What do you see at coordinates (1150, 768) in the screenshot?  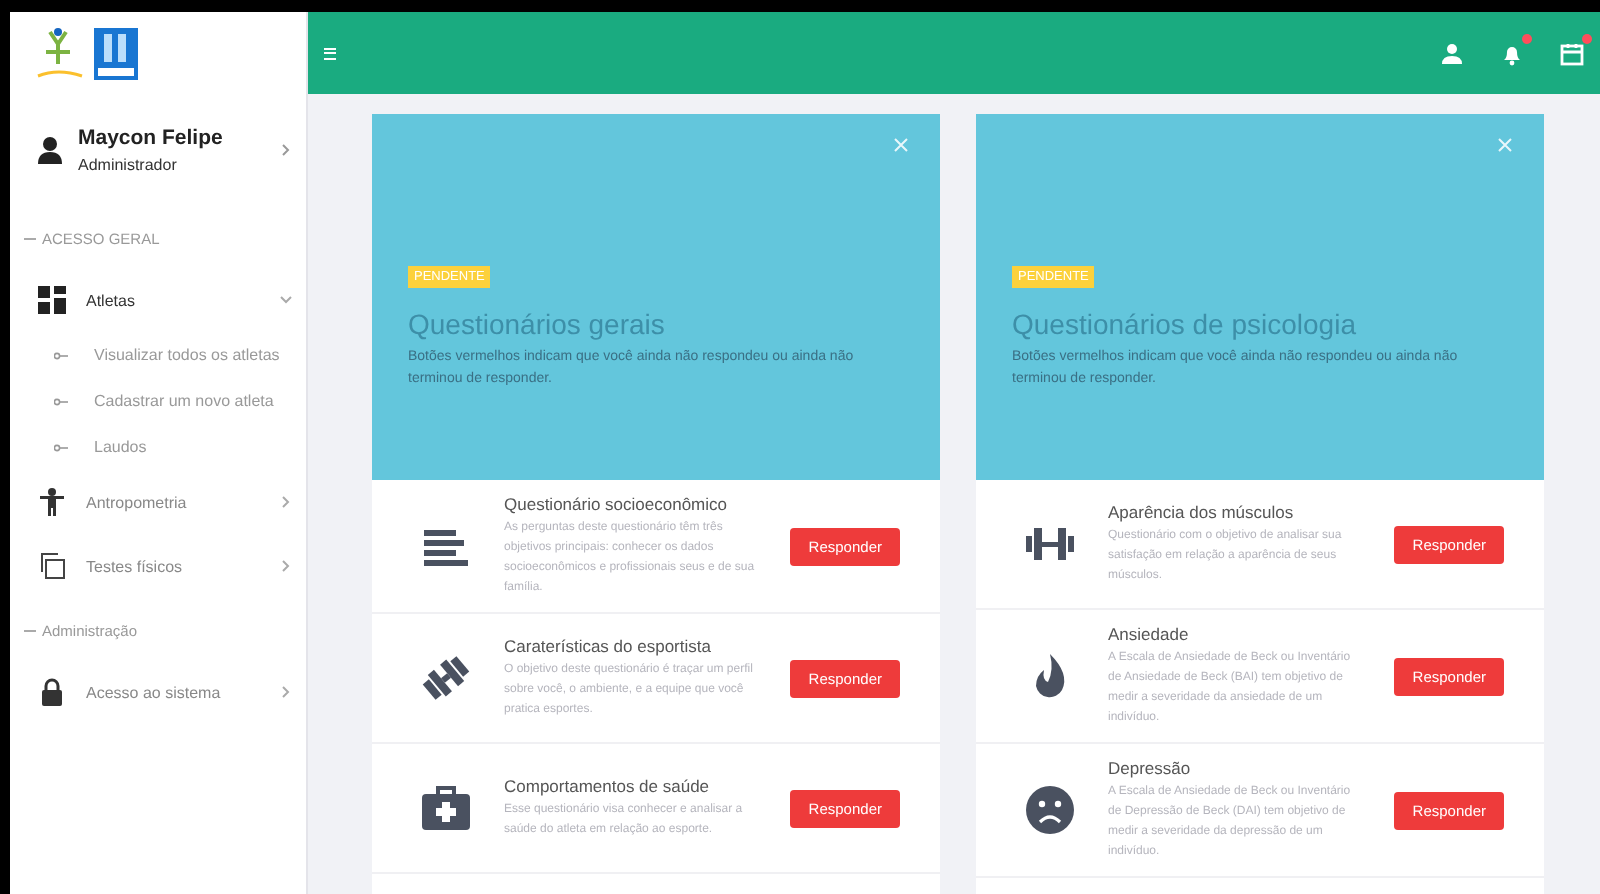 I see `questionnaire-title: Depressão` at bounding box center [1150, 768].